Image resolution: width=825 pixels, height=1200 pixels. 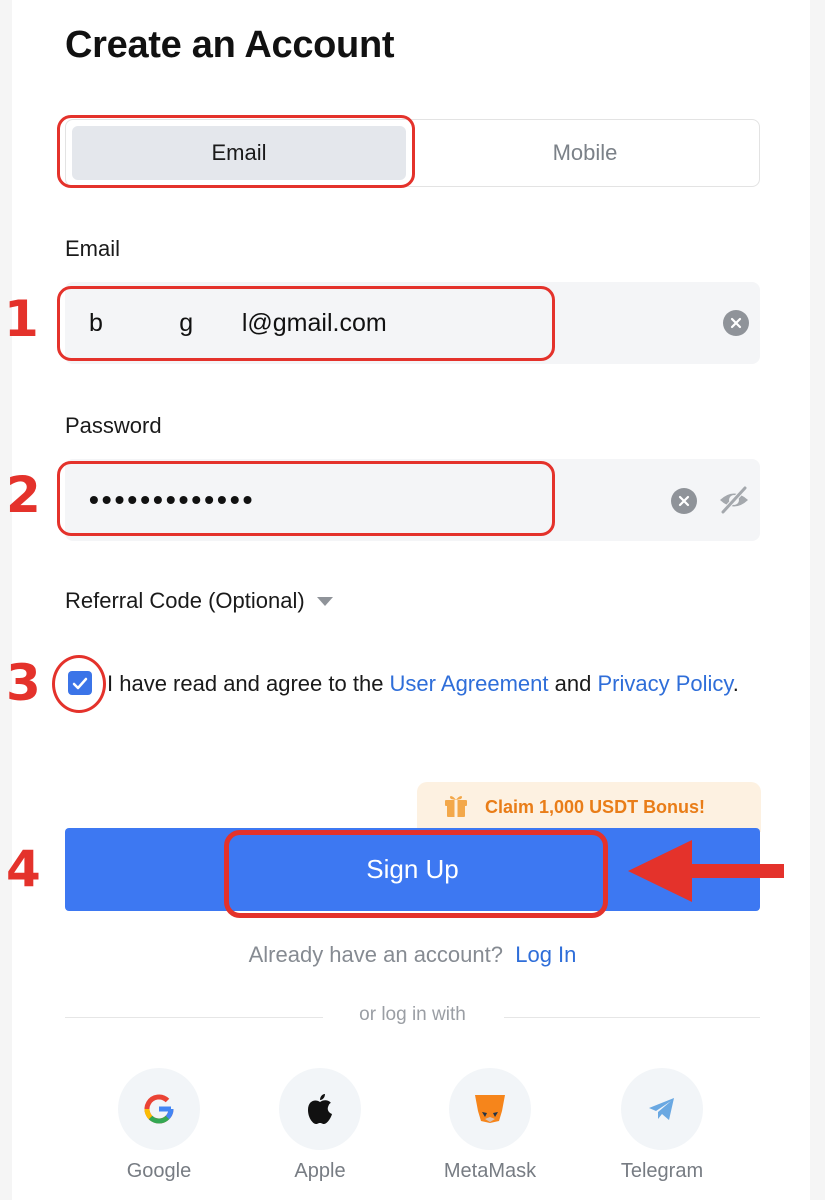 What do you see at coordinates (248, 683) in the screenshot?
I see `agreement-prefix: I have read and agree to the` at bounding box center [248, 683].